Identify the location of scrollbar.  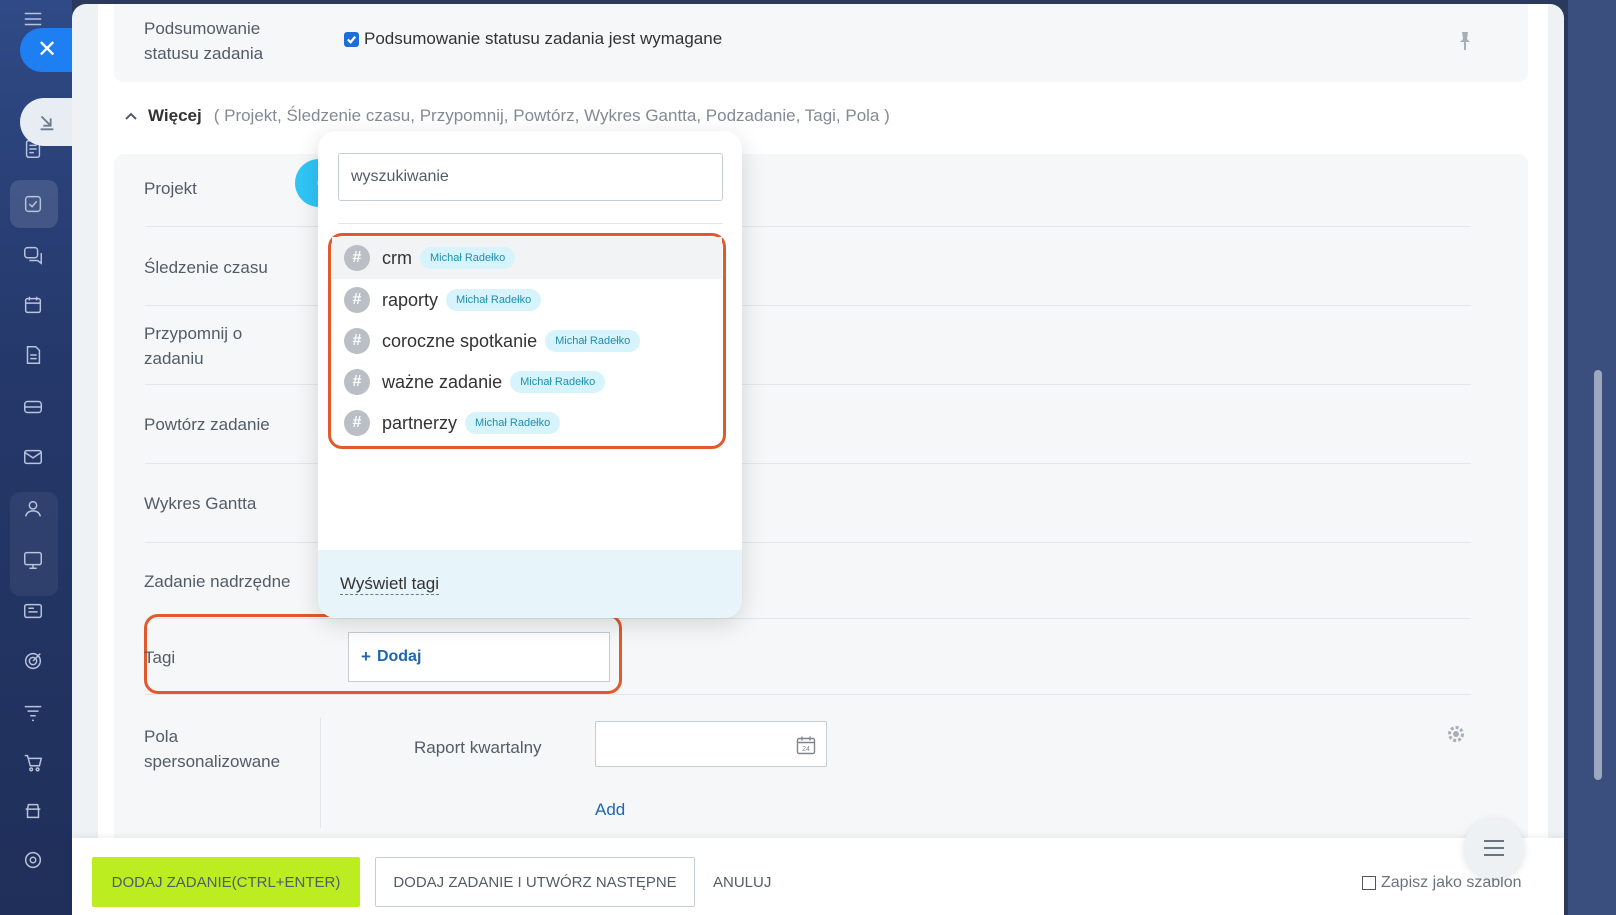
(1598, 575).